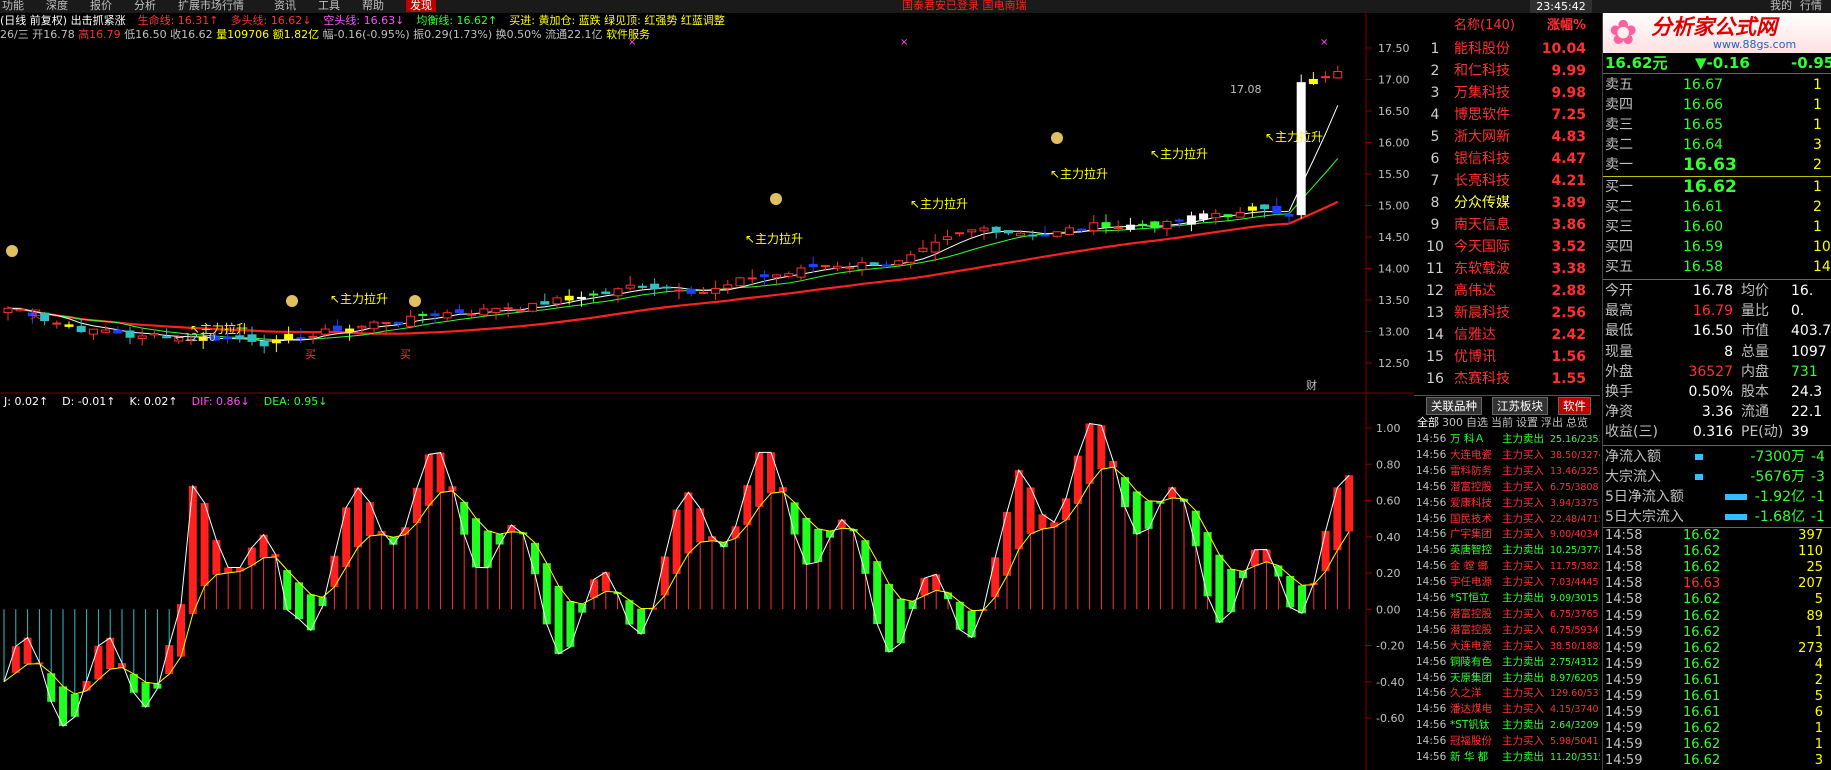  Describe the element at coordinates (1644, 497) in the screenshot. I see `flow-label: 5日净流入额` at that location.